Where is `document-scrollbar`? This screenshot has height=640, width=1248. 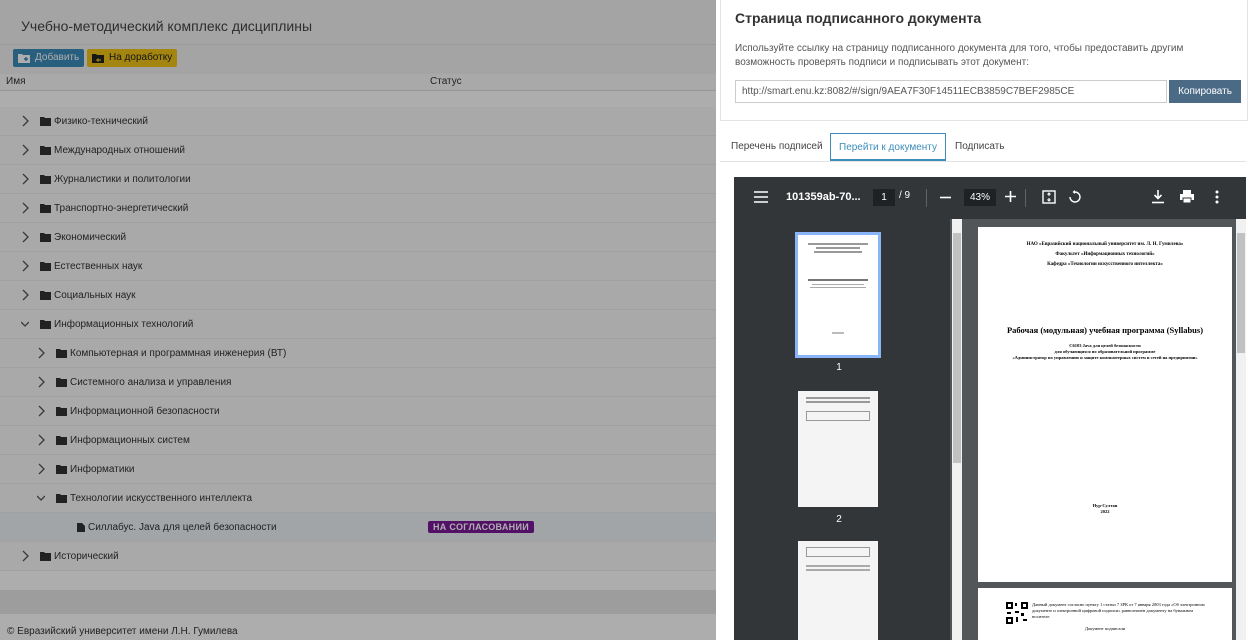 document-scrollbar is located at coordinates (1241, 429).